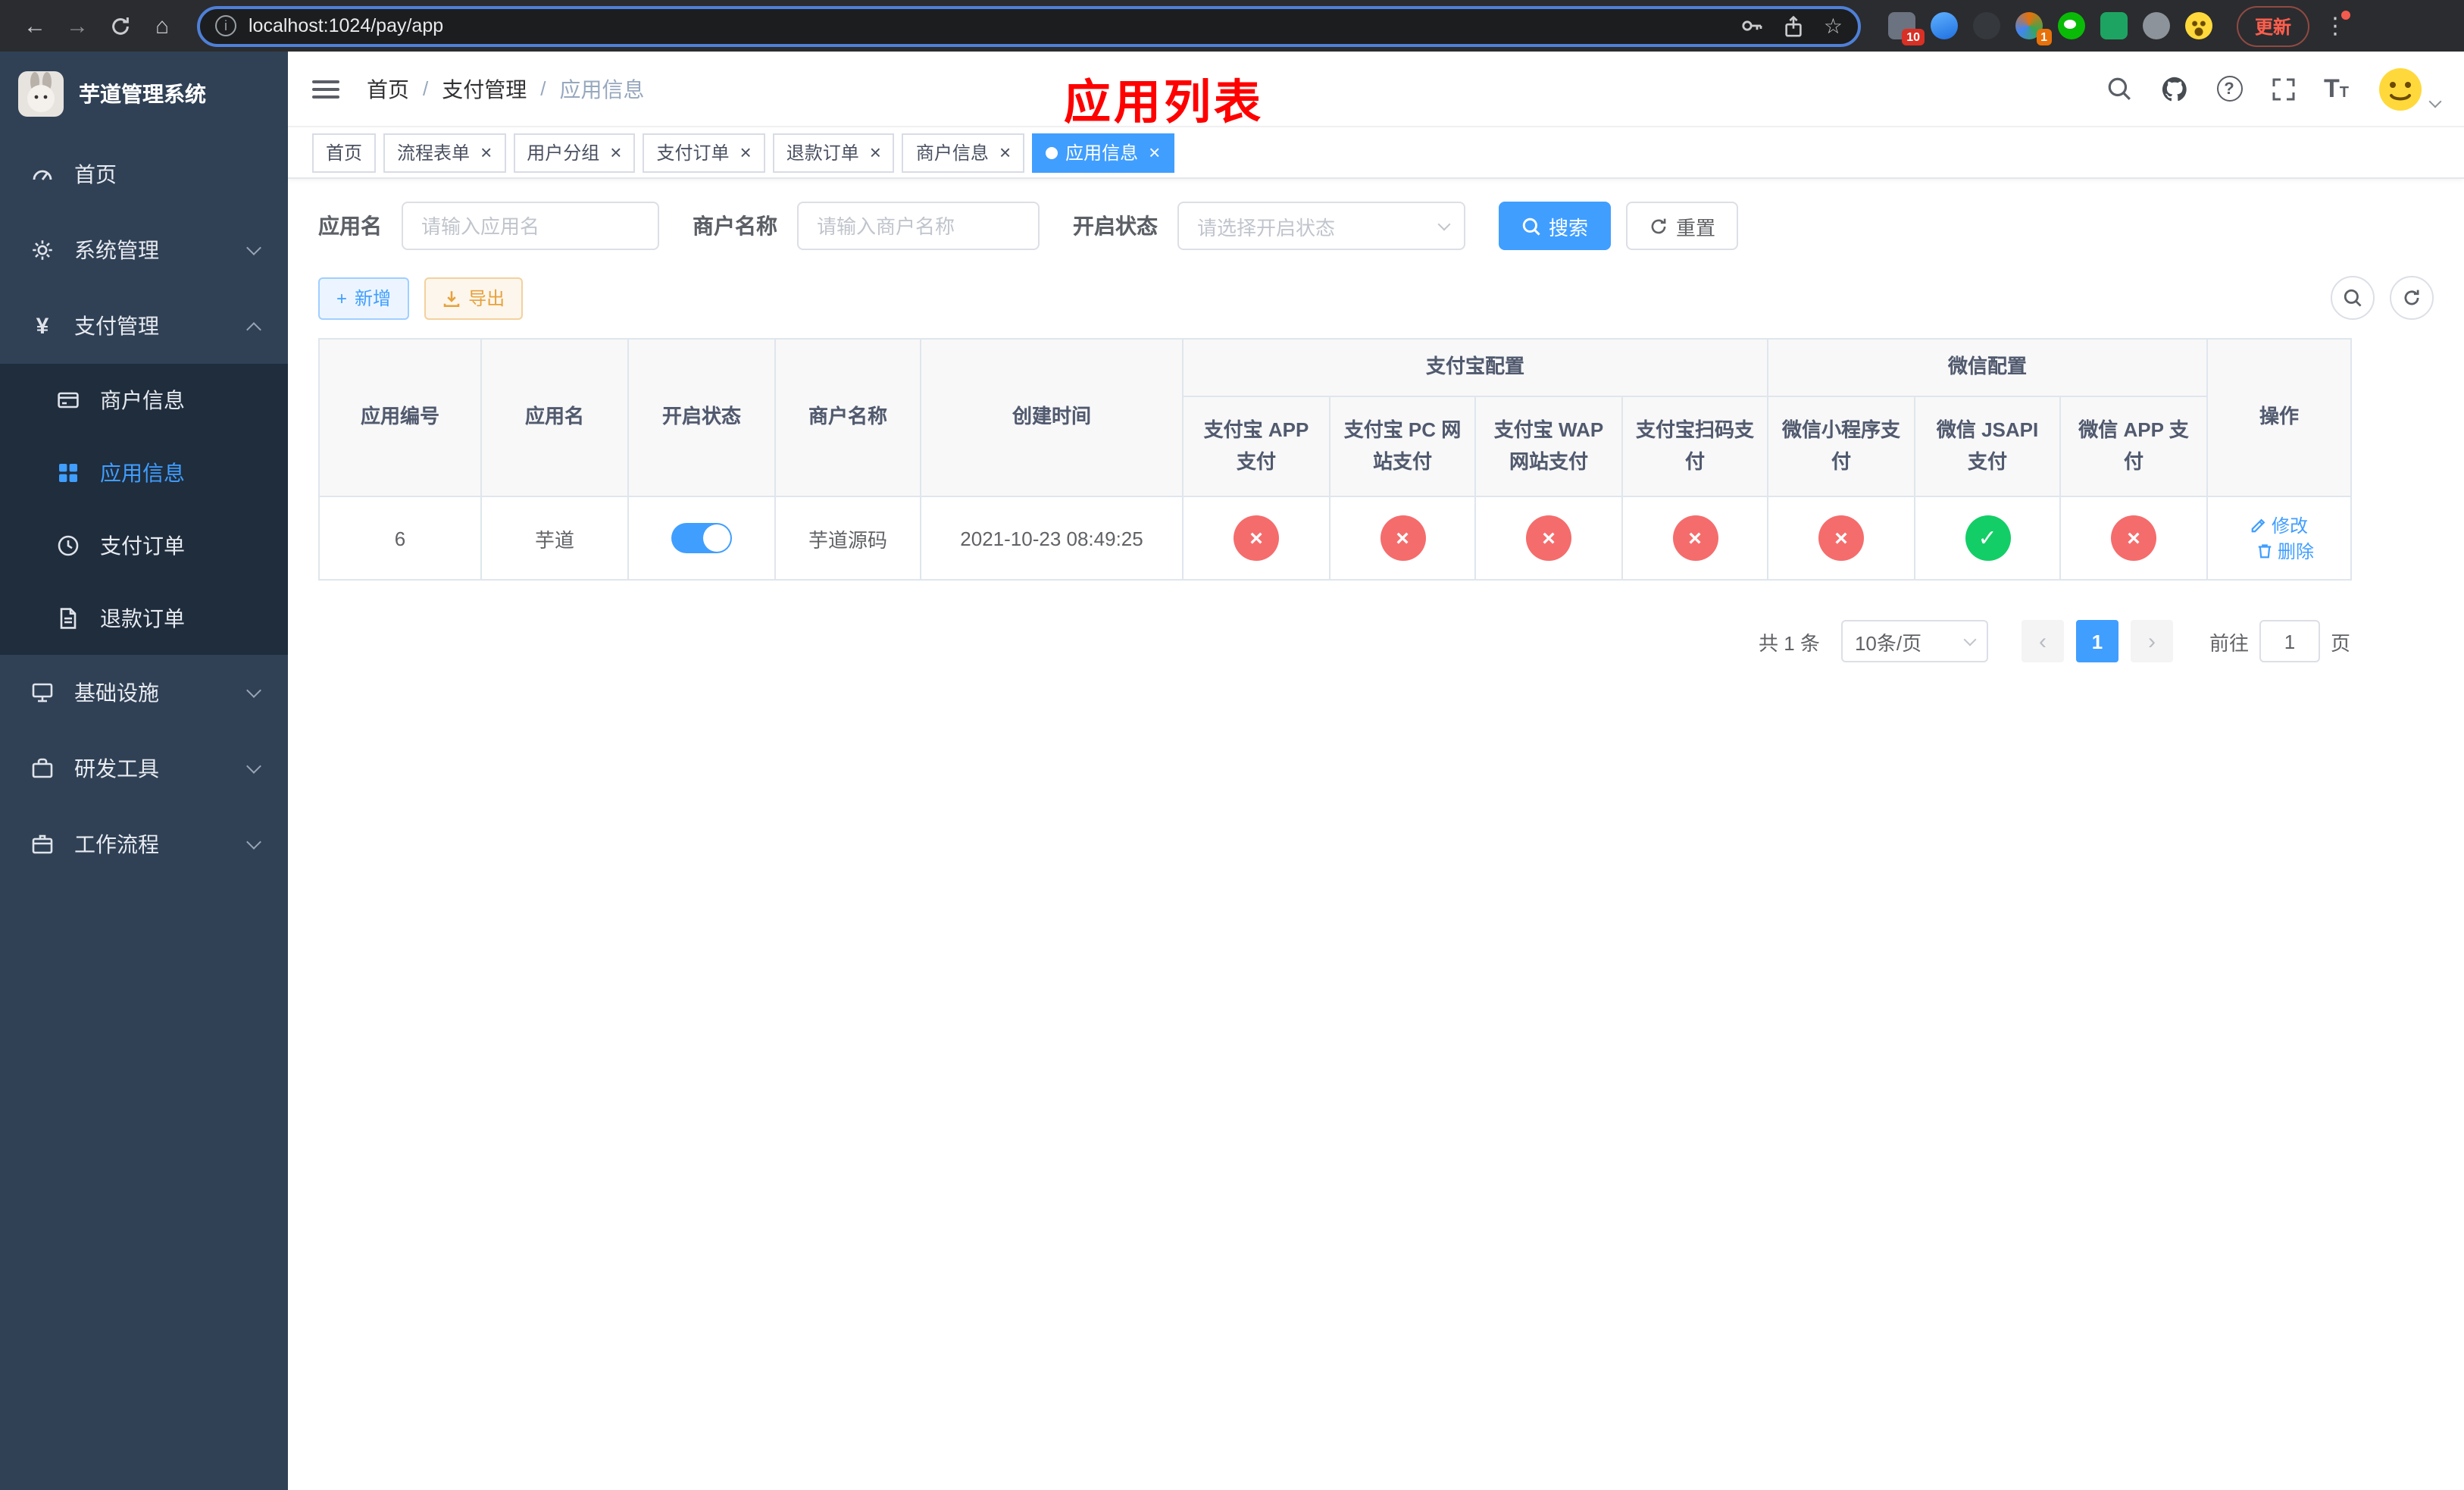 The width and height of the screenshot is (2464, 1490). Describe the element at coordinates (2346, 15) in the screenshot. I see `notification-dot` at that location.